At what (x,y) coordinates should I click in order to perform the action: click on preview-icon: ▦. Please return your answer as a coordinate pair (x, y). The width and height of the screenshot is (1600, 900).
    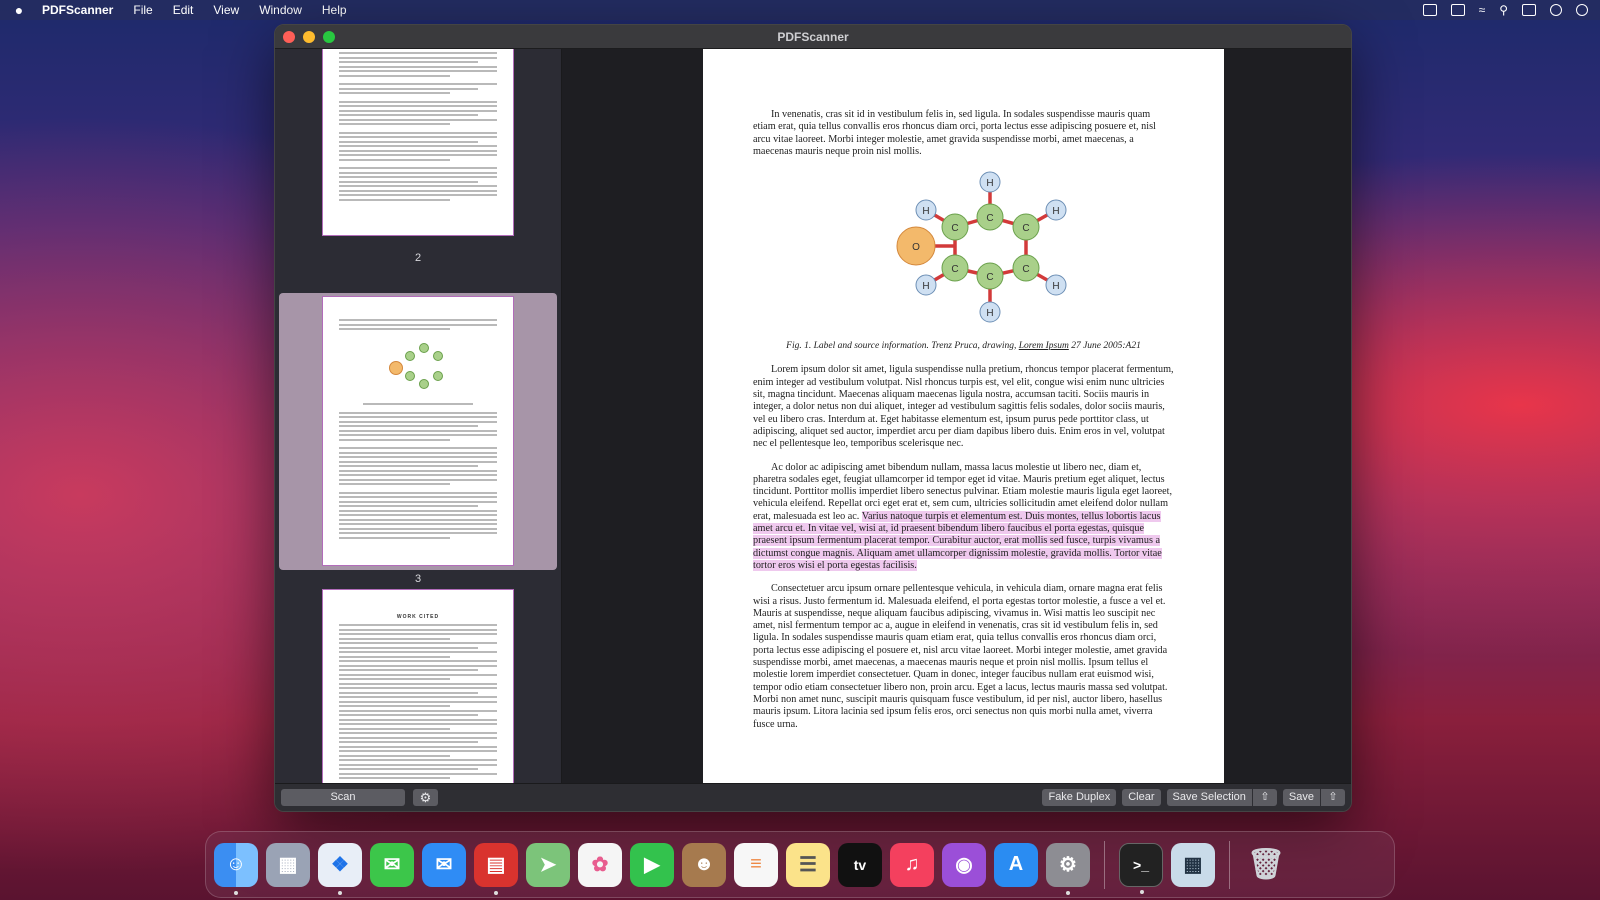
    Looking at the image, I should click on (1193, 864).